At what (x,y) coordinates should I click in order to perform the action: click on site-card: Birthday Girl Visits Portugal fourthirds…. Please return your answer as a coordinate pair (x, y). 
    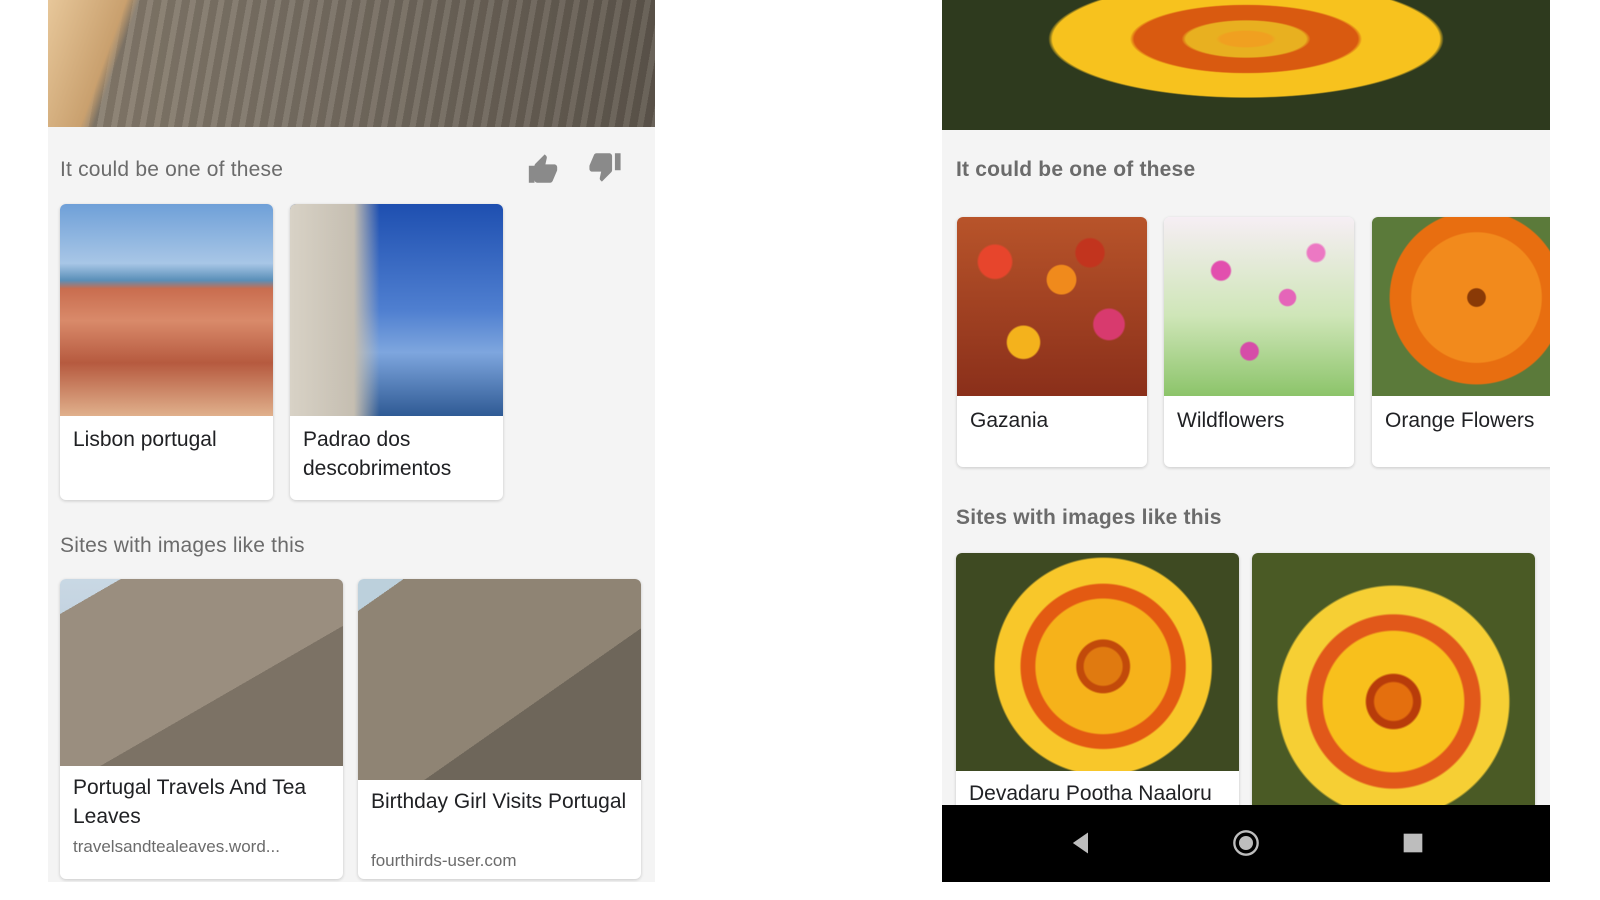
    Looking at the image, I should click on (499, 729).